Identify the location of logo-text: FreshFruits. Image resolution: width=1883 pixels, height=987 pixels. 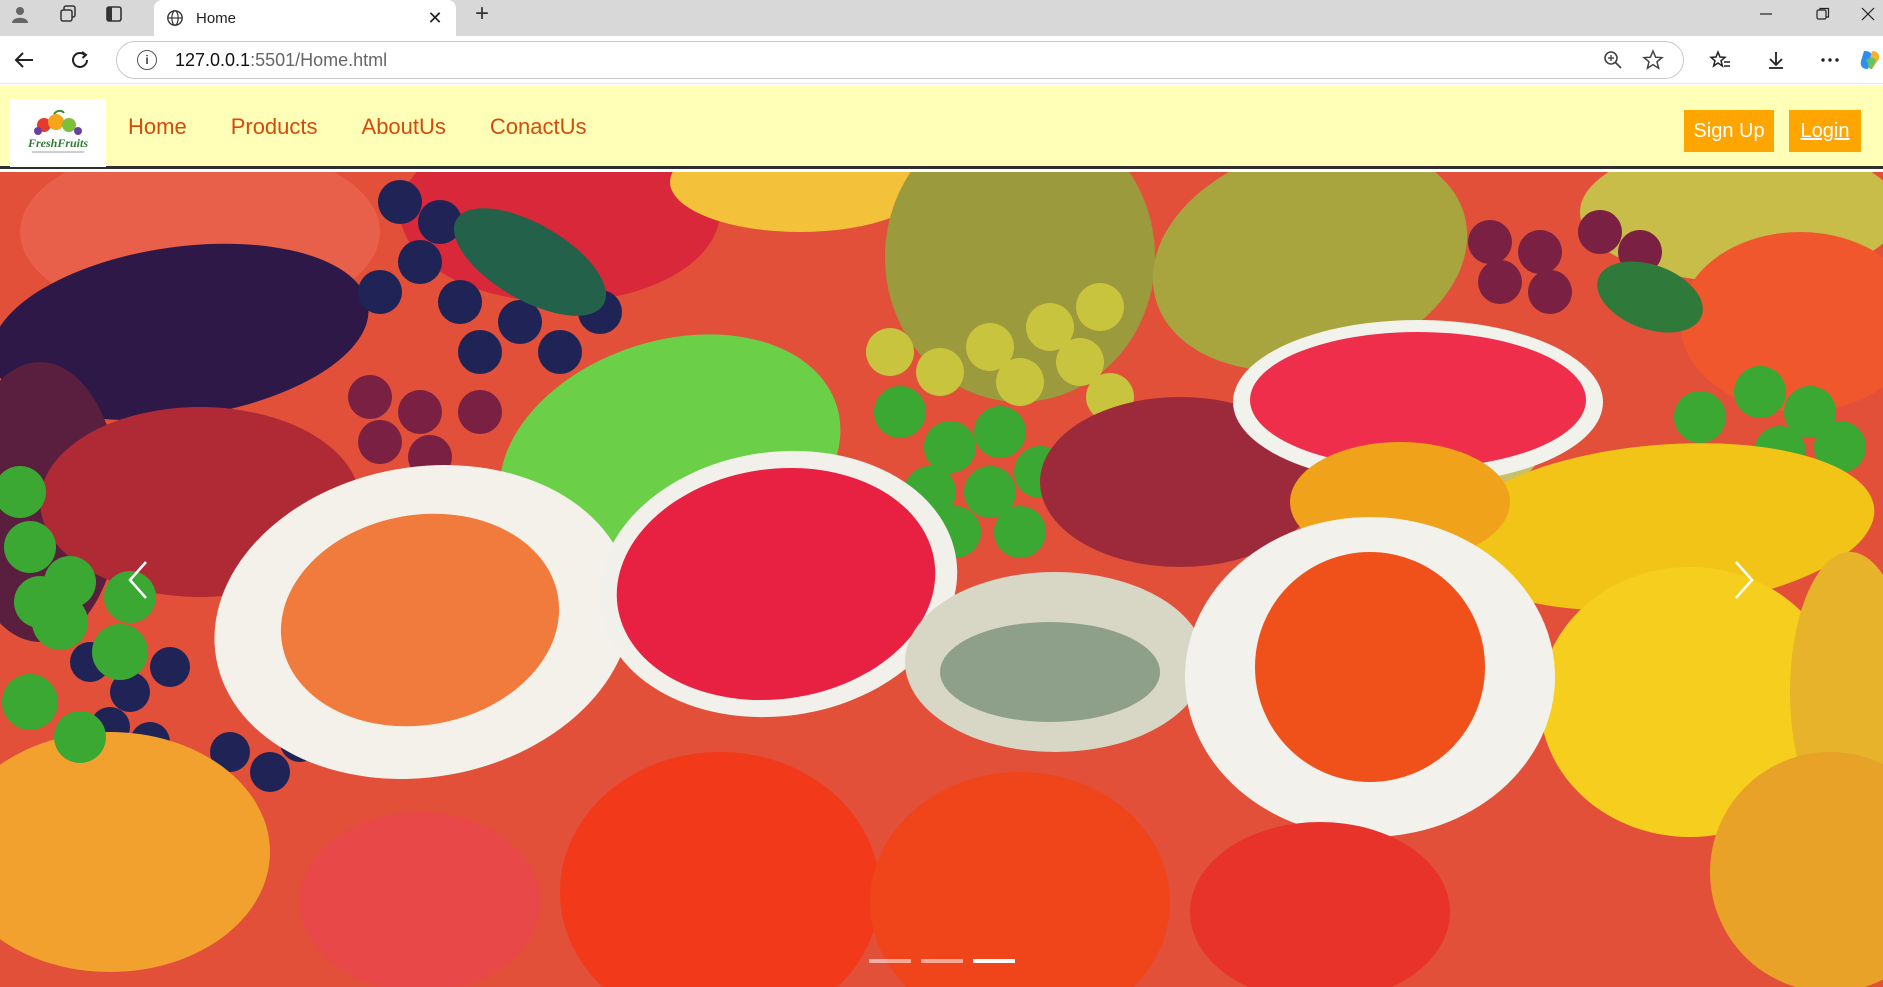
(57, 143).